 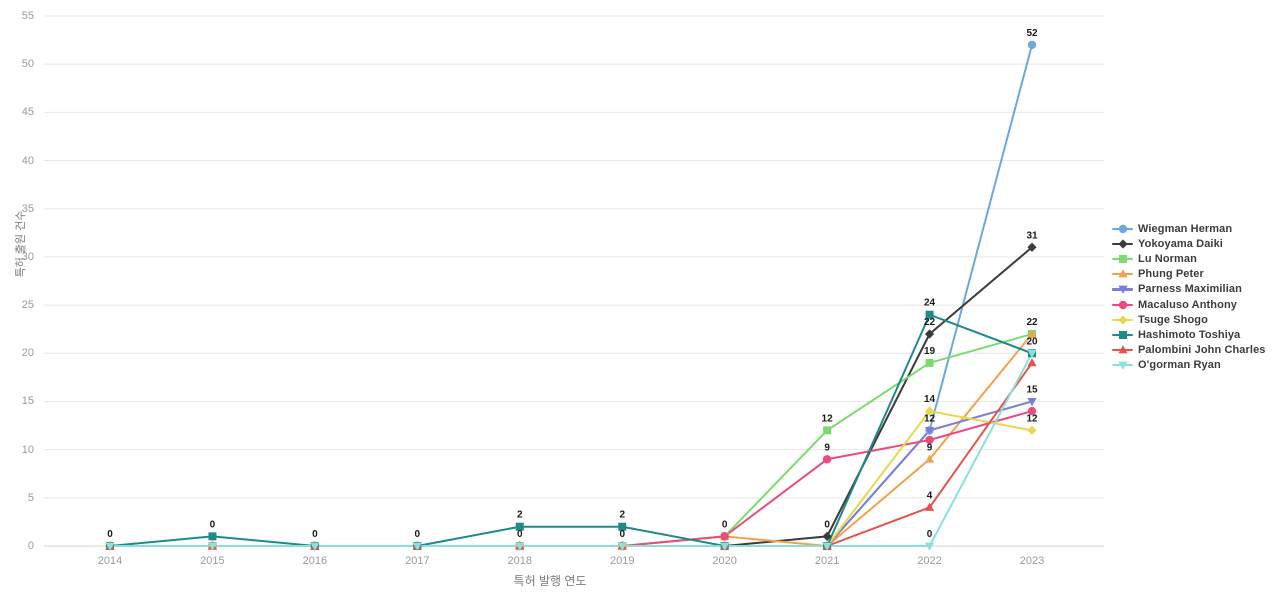 What do you see at coordinates (1173, 319) in the screenshot?
I see `legend-label: Tsuge Shogo` at bounding box center [1173, 319].